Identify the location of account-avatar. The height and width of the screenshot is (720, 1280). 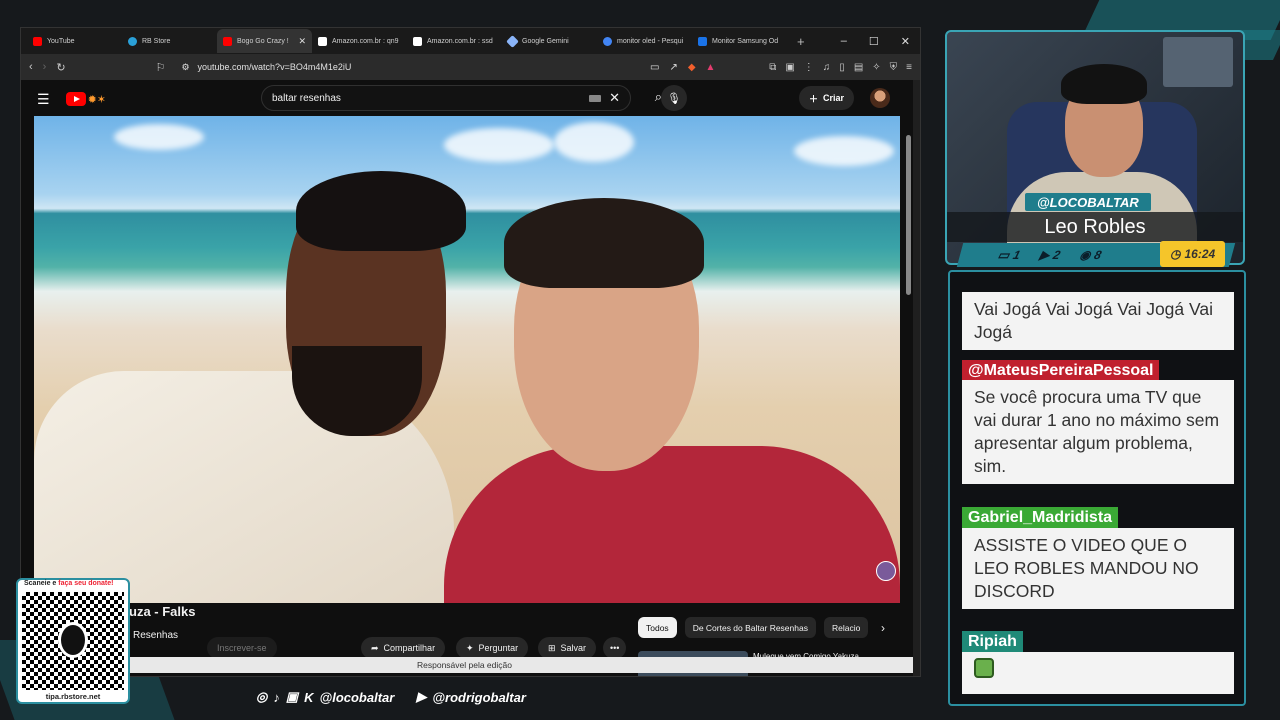
(880, 98).